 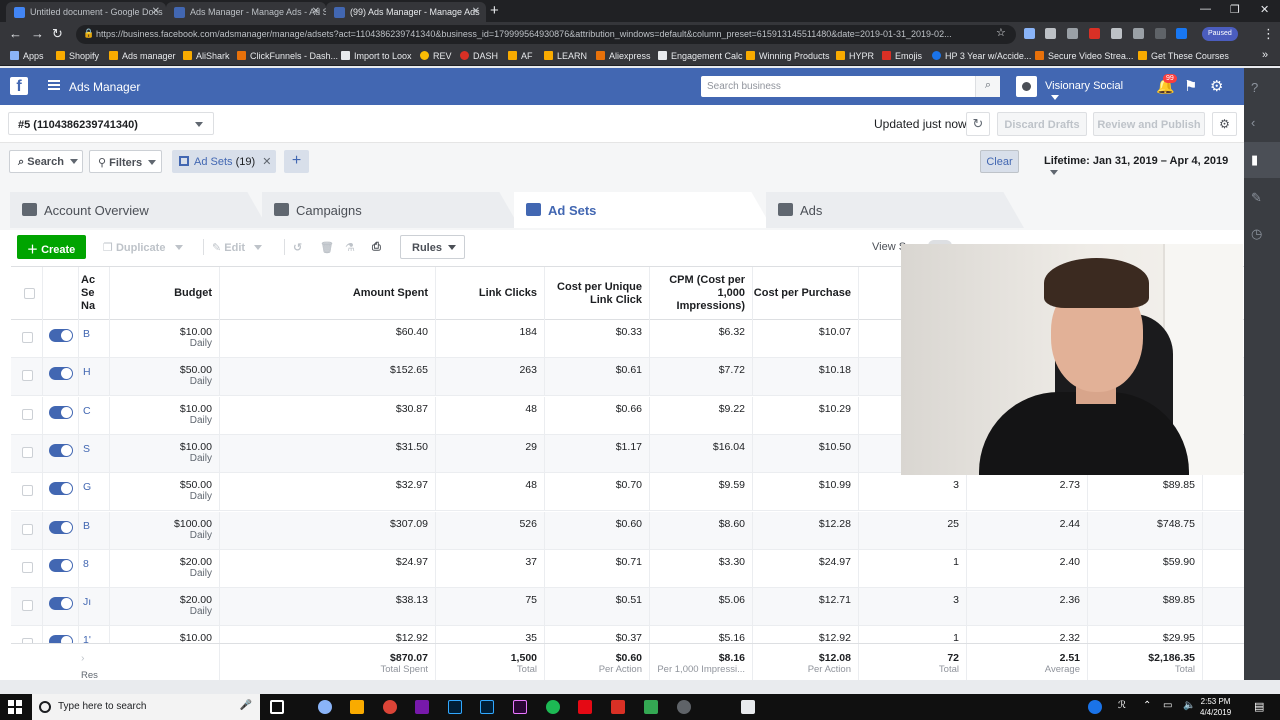 What do you see at coordinates (1125, 707) in the screenshot?
I see `people-icon: ℛ` at bounding box center [1125, 707].